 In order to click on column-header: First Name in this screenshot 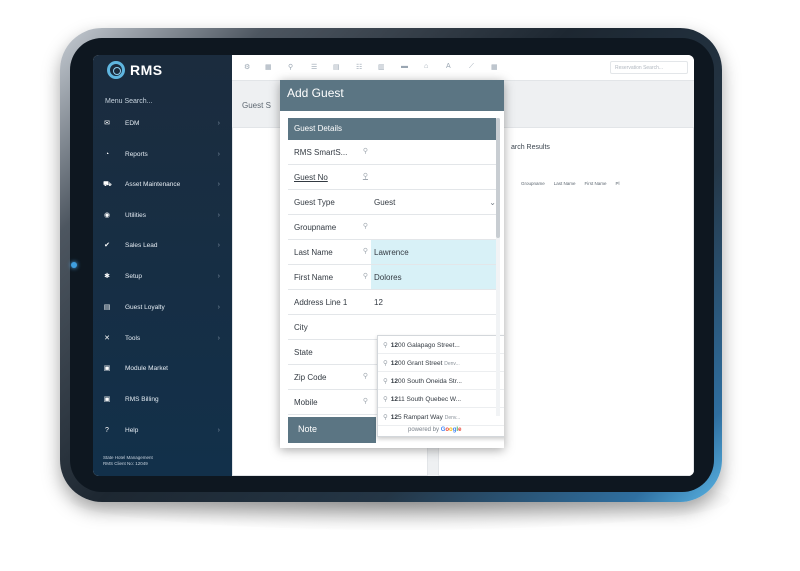, I will do `click(596, 183)`.